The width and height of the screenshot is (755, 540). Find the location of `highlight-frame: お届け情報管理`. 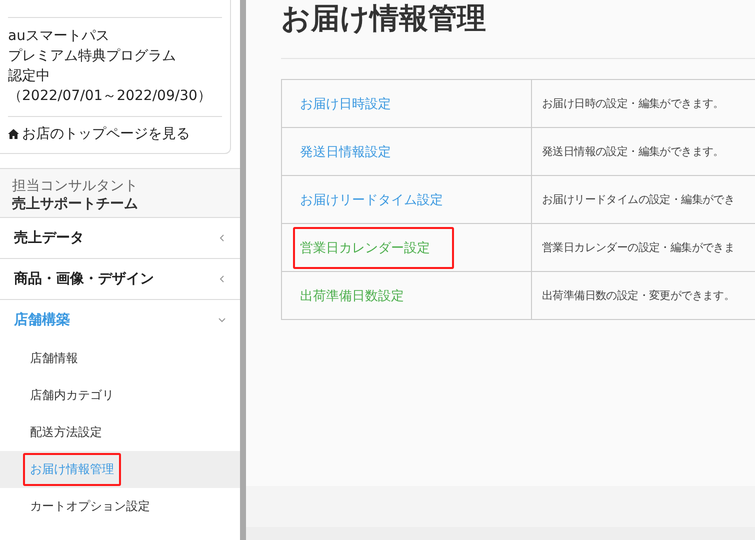

highlight-frame: お届け情報管理 is located at coordinates (72, 469).